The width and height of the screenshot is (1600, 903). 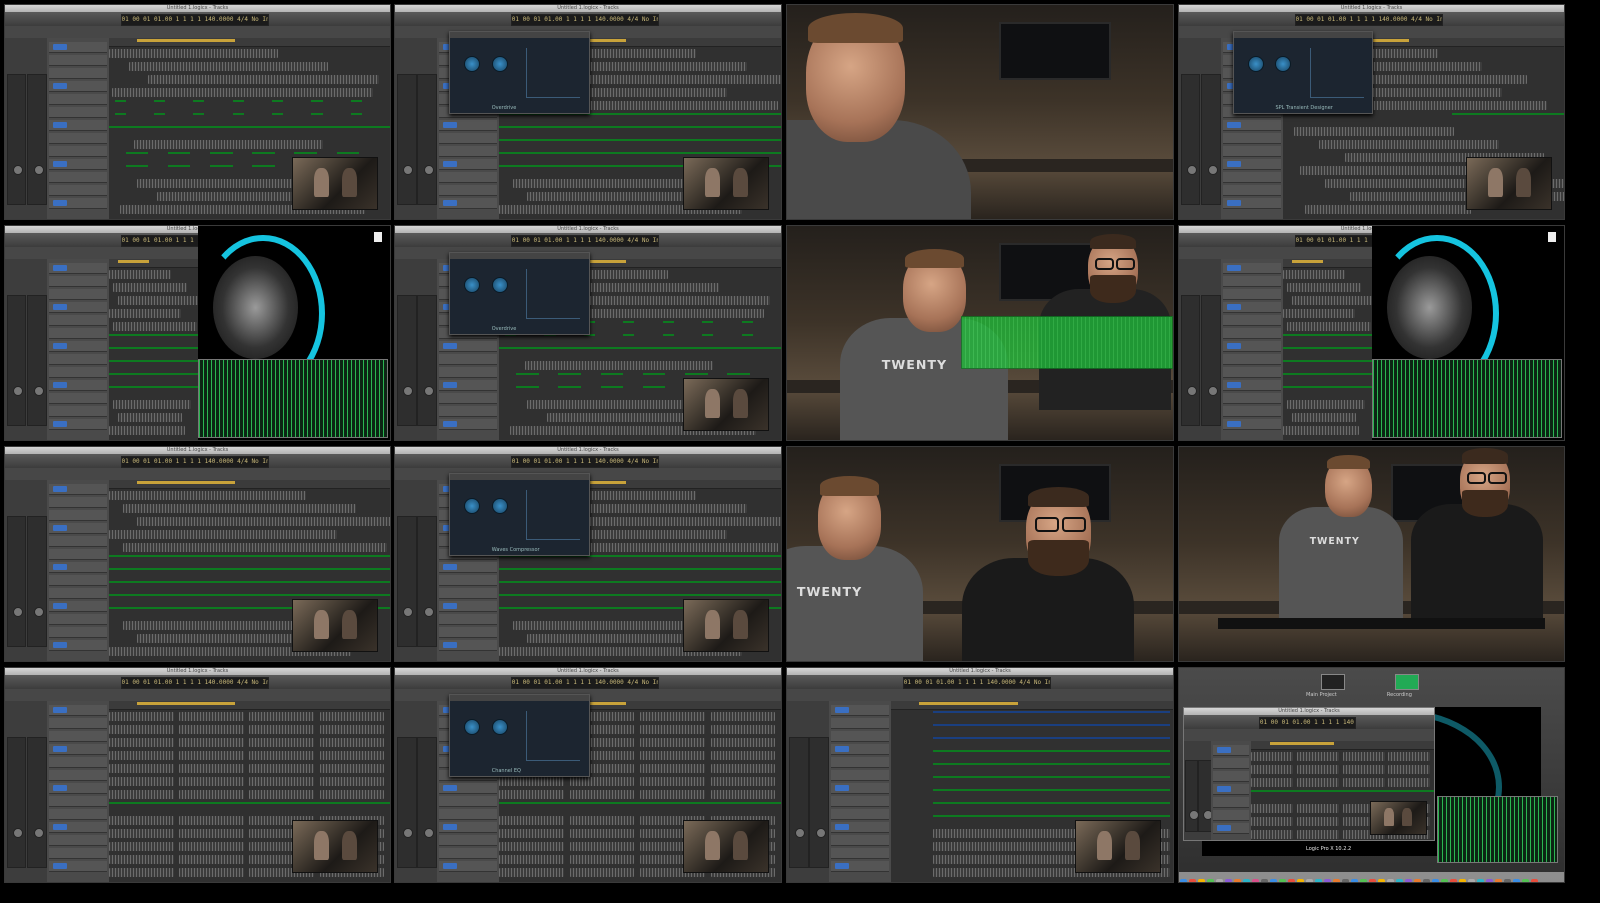 I want to click on plugin-header, so click(x=519, y=255).